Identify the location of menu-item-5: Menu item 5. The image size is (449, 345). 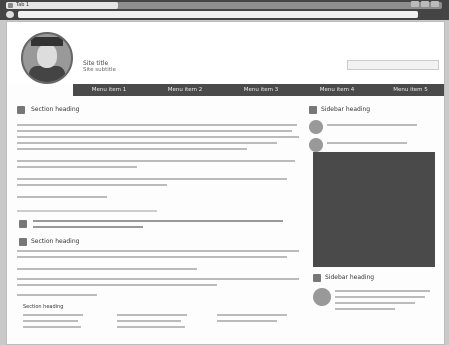
(410, 90).